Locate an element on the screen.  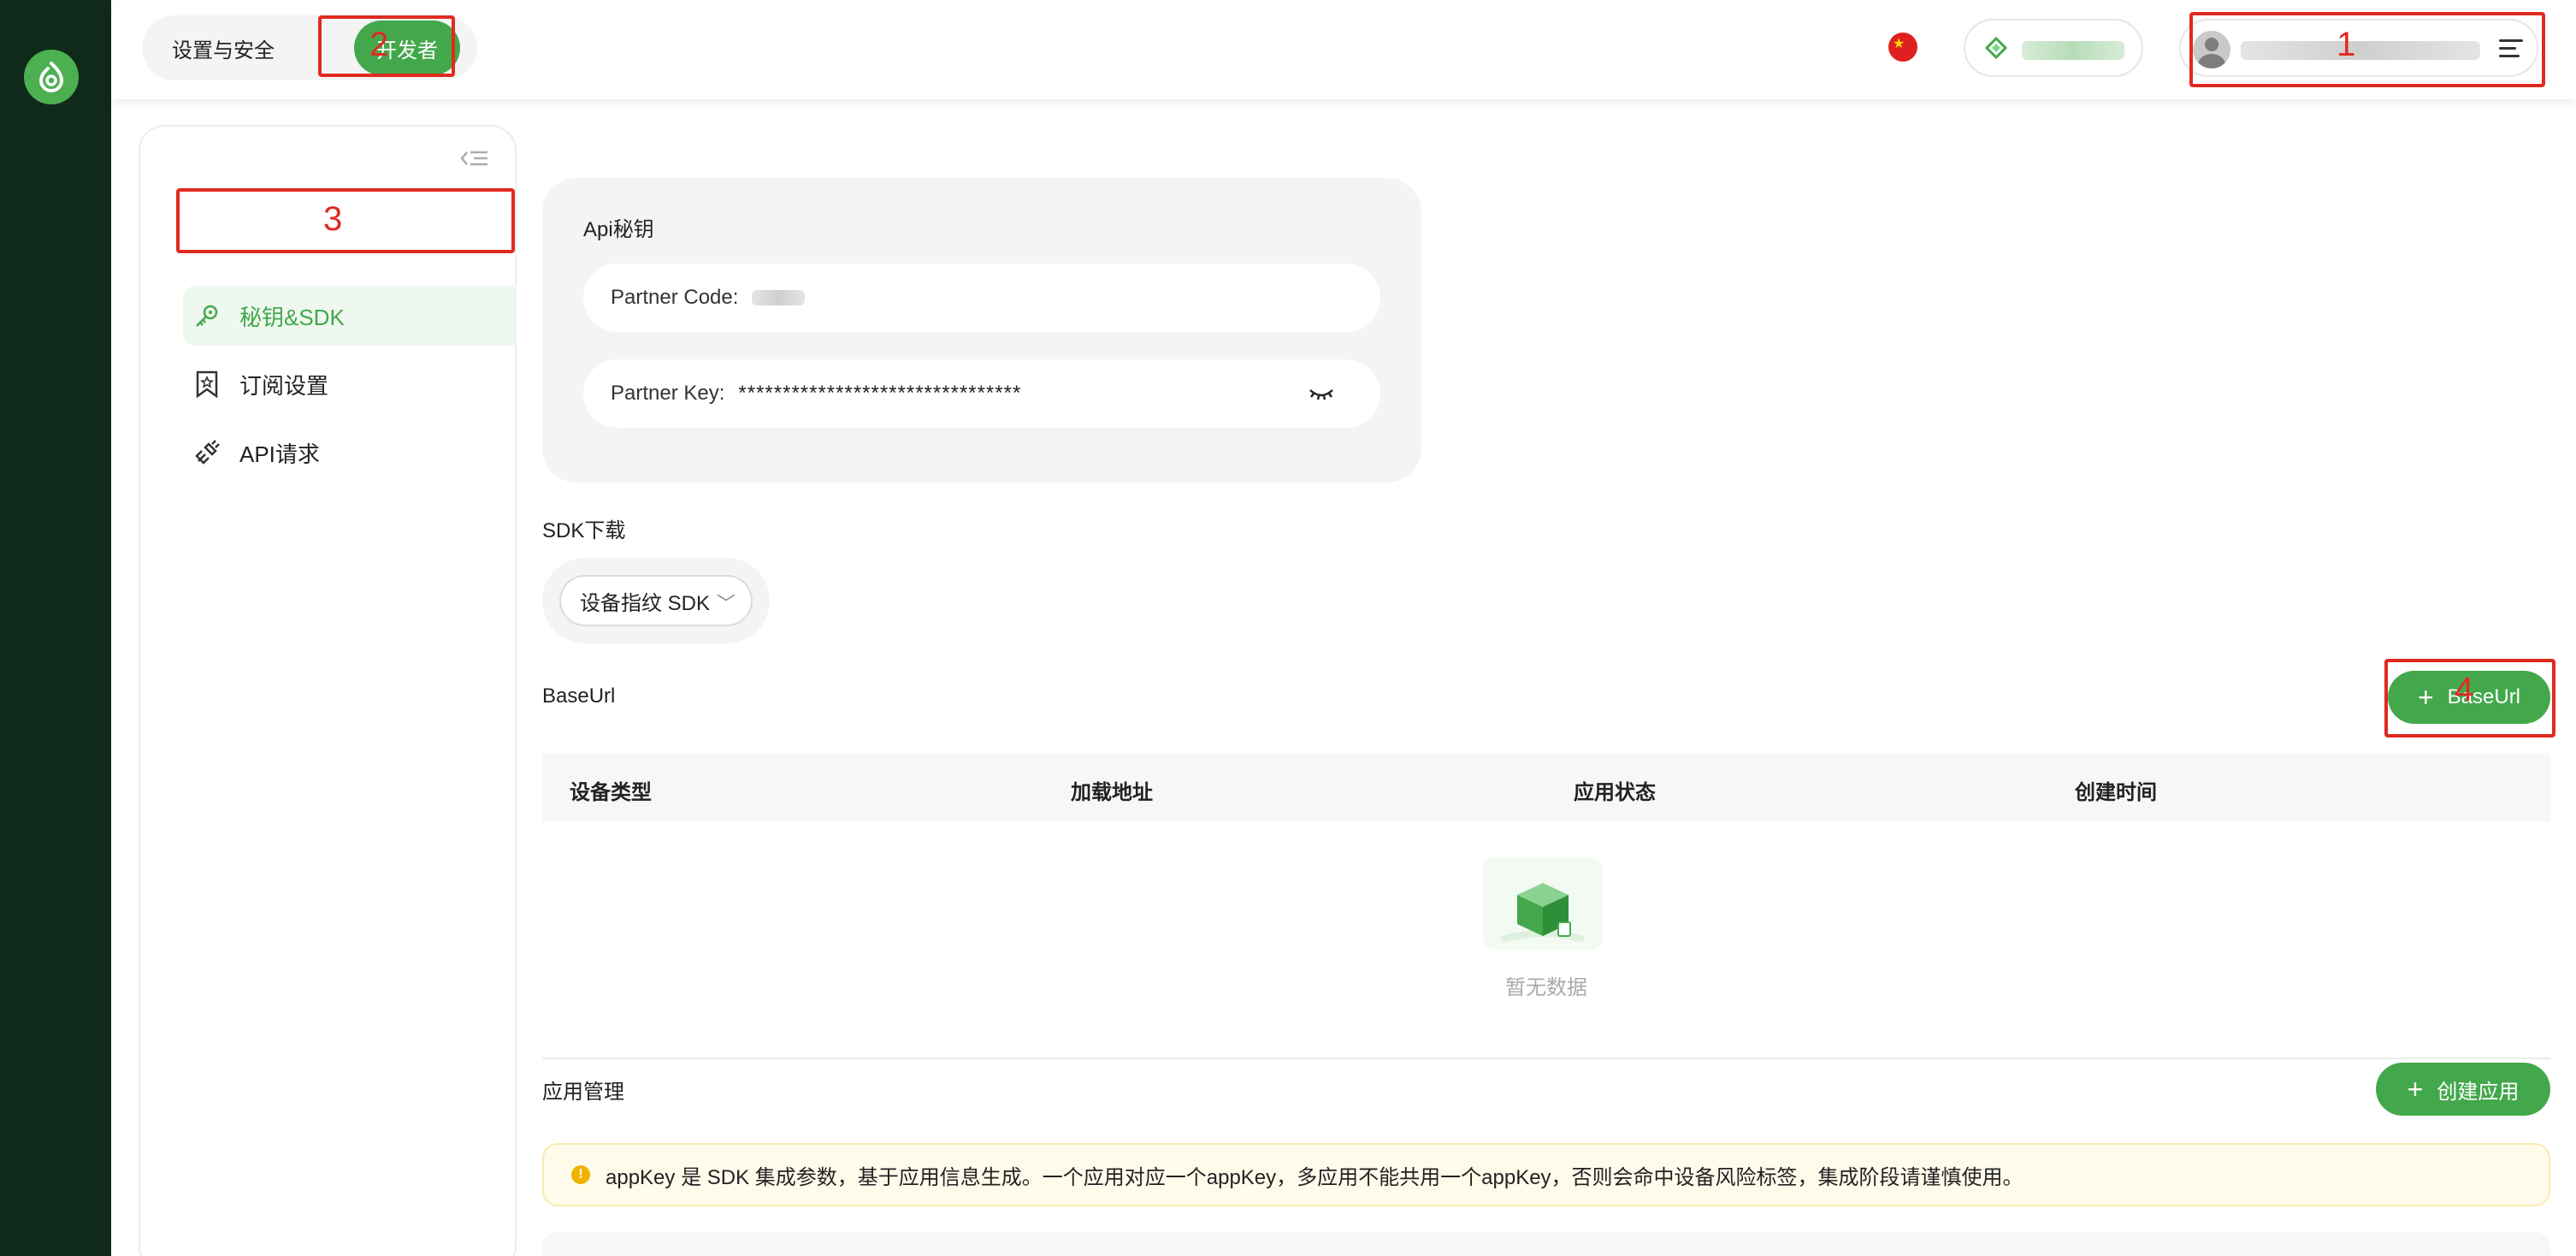
plus-icon: + is located at coordinates (2415, 1090).